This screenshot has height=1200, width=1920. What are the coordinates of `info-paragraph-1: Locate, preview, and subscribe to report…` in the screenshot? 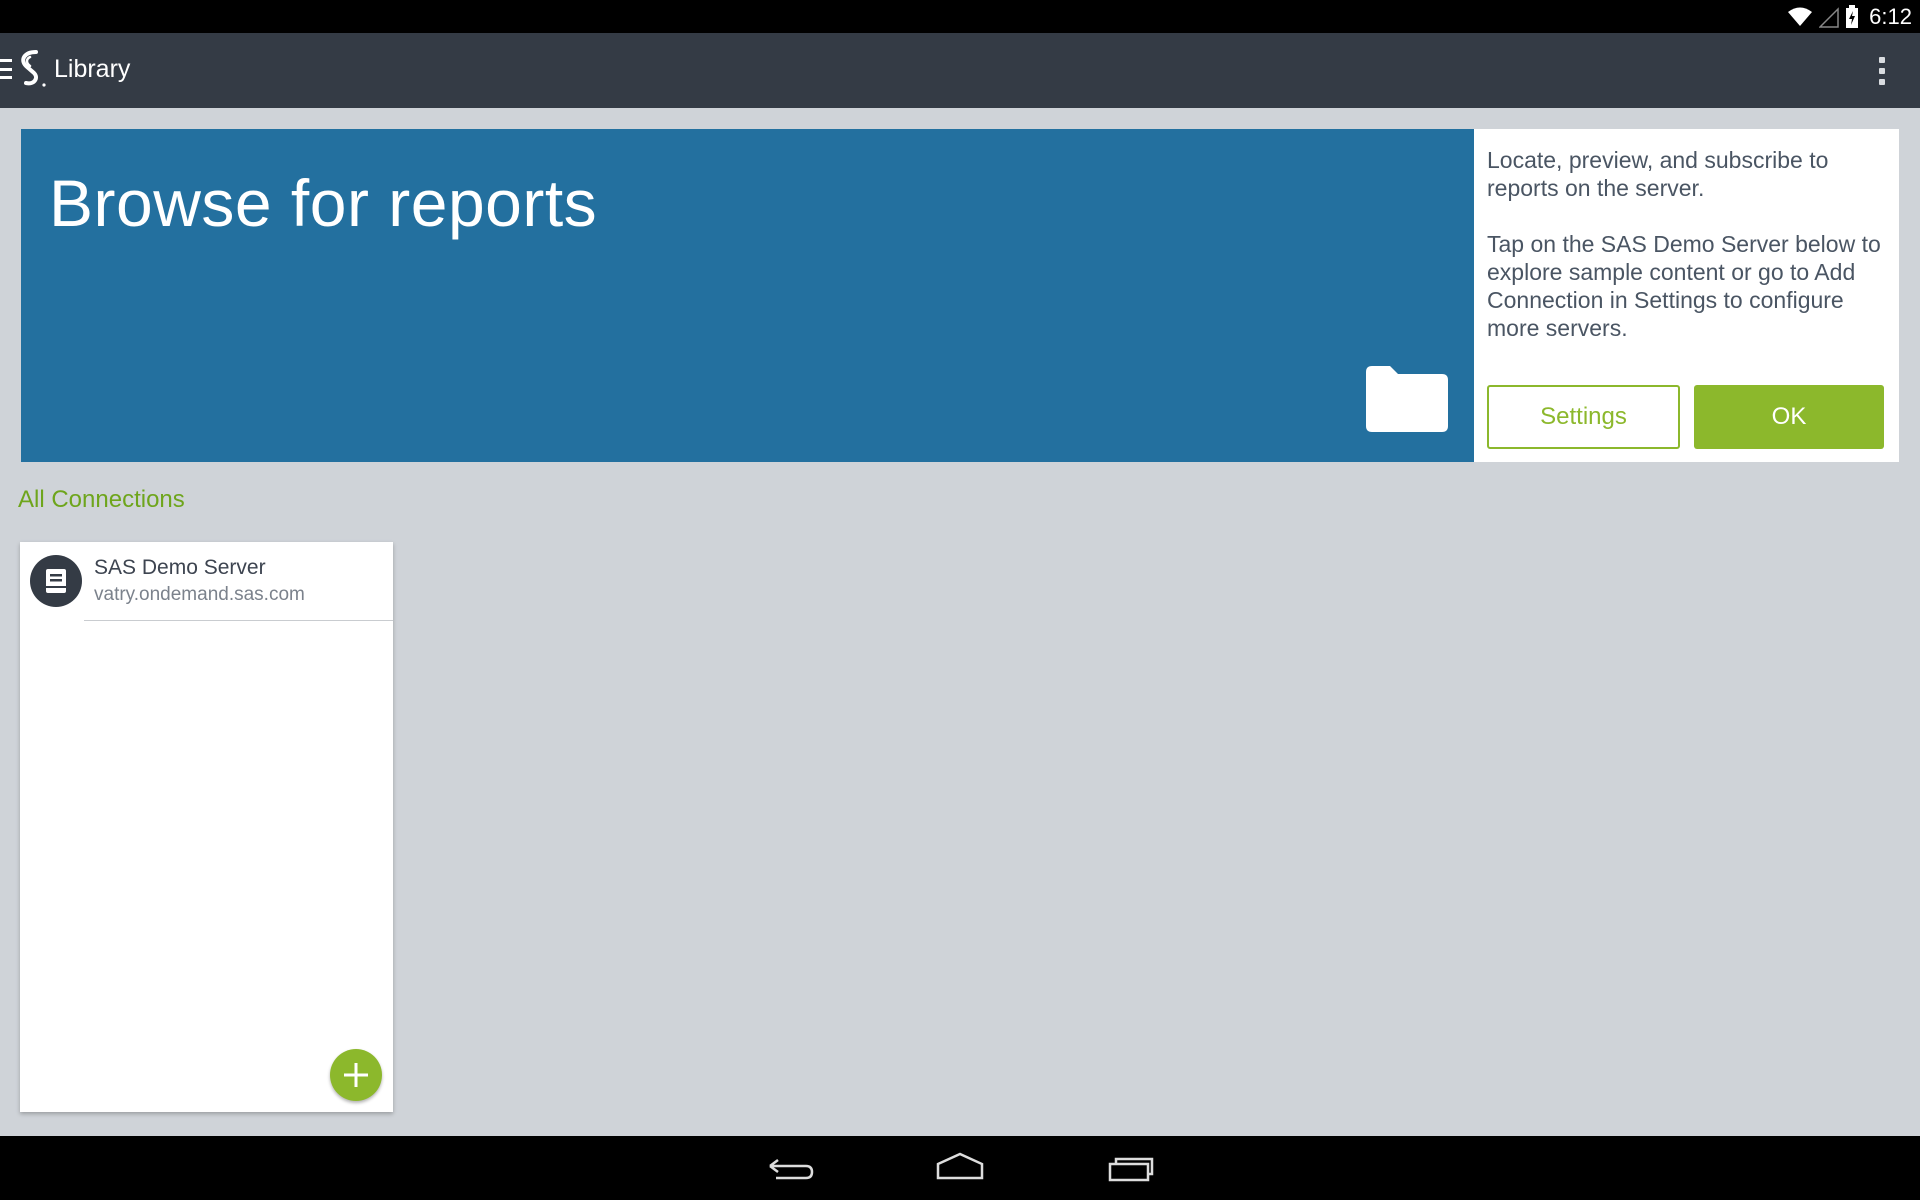 It's located at (1658, 174).